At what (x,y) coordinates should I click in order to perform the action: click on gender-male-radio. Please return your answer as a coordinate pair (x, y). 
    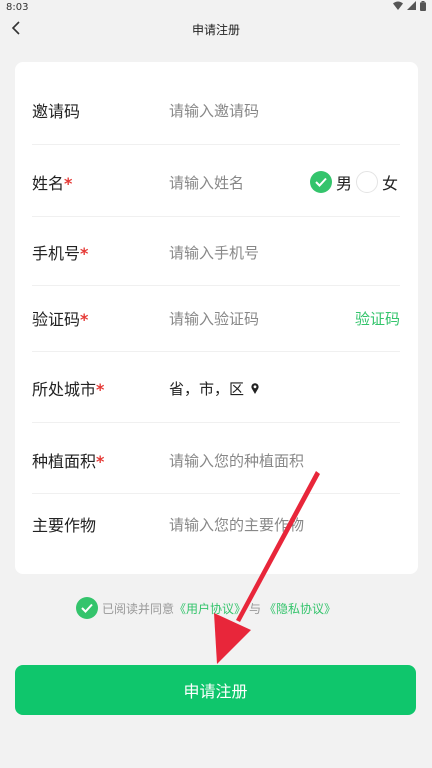
    Looking at the image, I should click on (320, 182).